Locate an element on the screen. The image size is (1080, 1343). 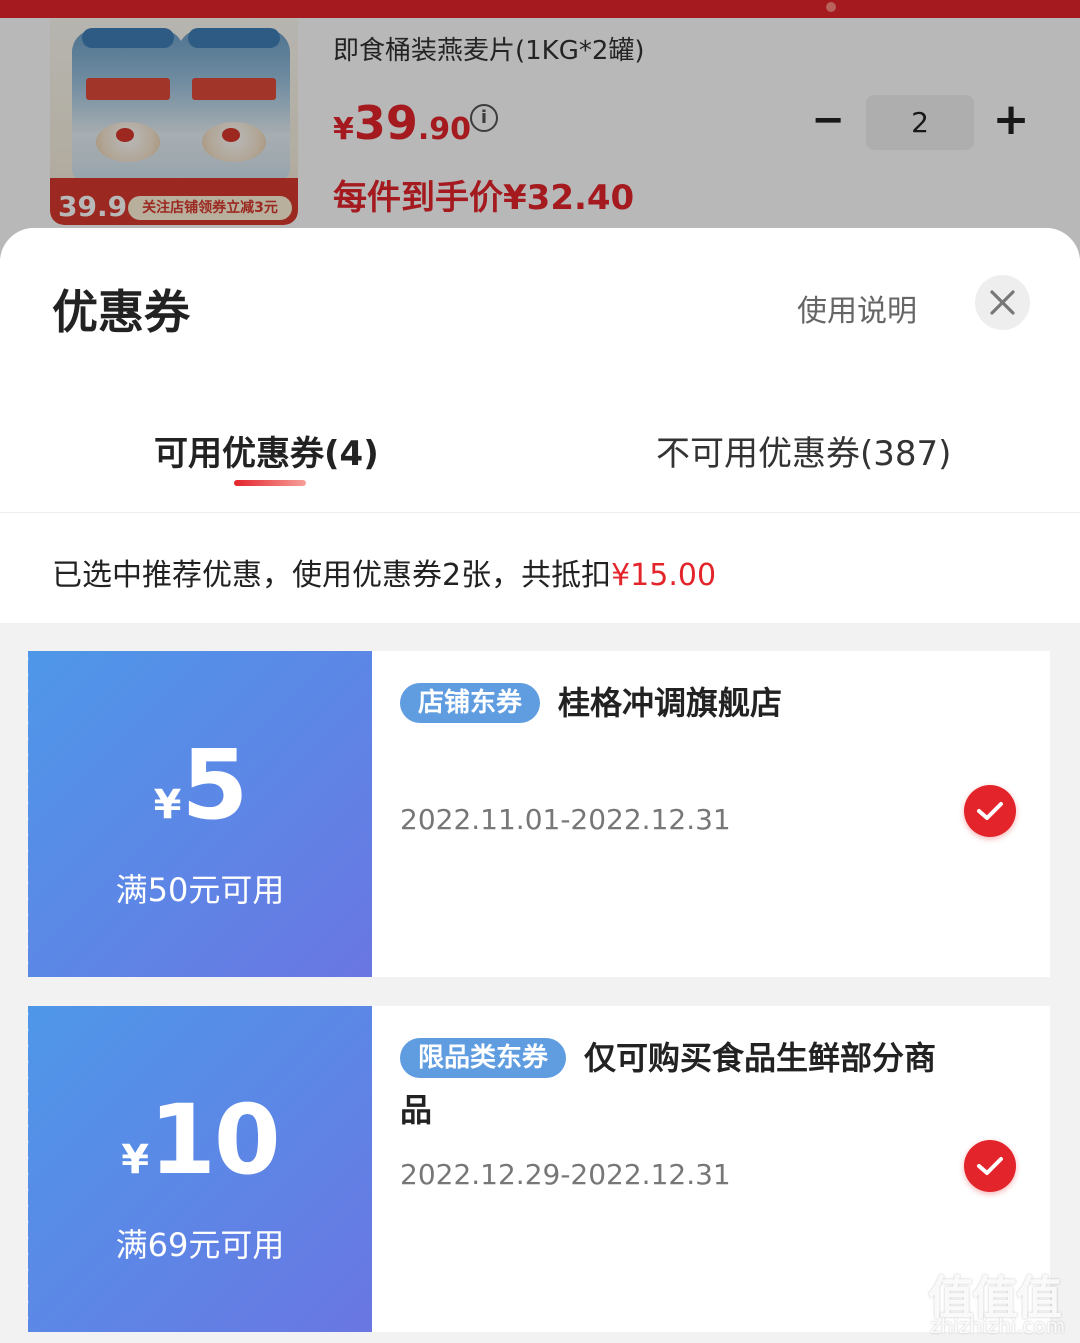
coupon-amount: ¥10 is located at coordinates (200, 1140).